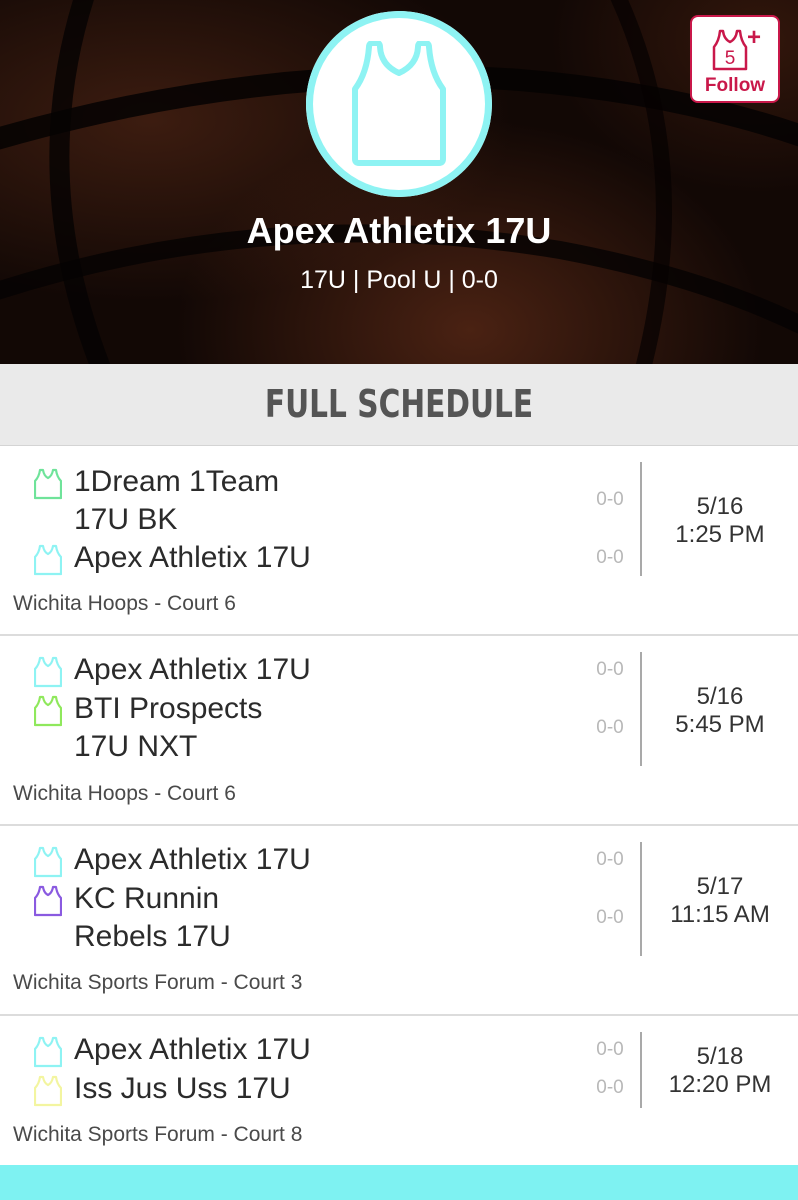 The width and height of the screenshot is (798, 1200). I want to click on team-name: Rebels 17U, so click(152, 937).